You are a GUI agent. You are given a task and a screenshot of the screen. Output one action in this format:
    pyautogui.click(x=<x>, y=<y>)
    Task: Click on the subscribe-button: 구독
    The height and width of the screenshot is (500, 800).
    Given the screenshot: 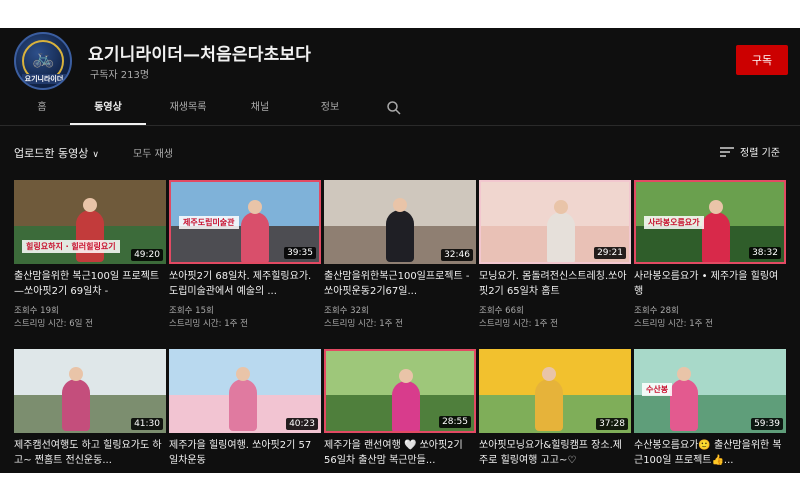 What is the action you would take?
    pyautogui.click(x=762, y=60)
    